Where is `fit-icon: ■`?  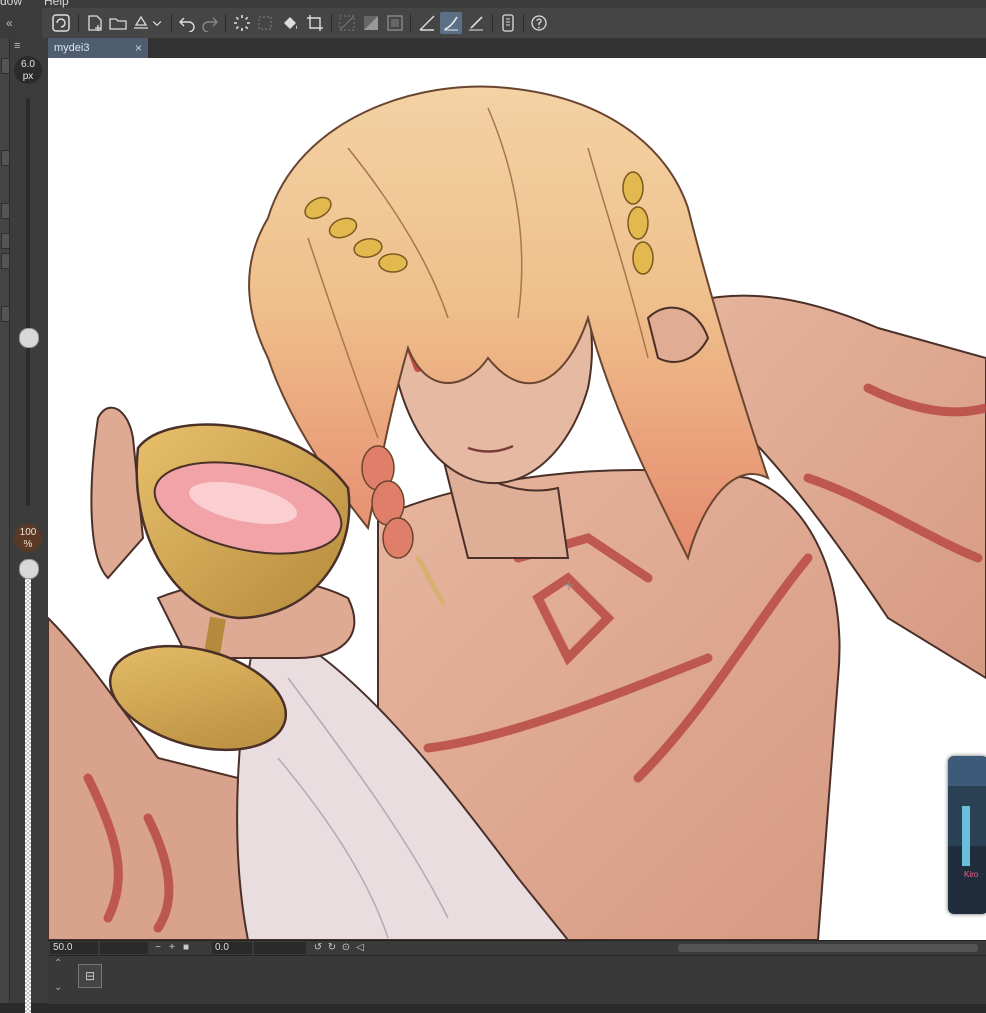 fit-icon: ■ is located at coordinates (186, 948).